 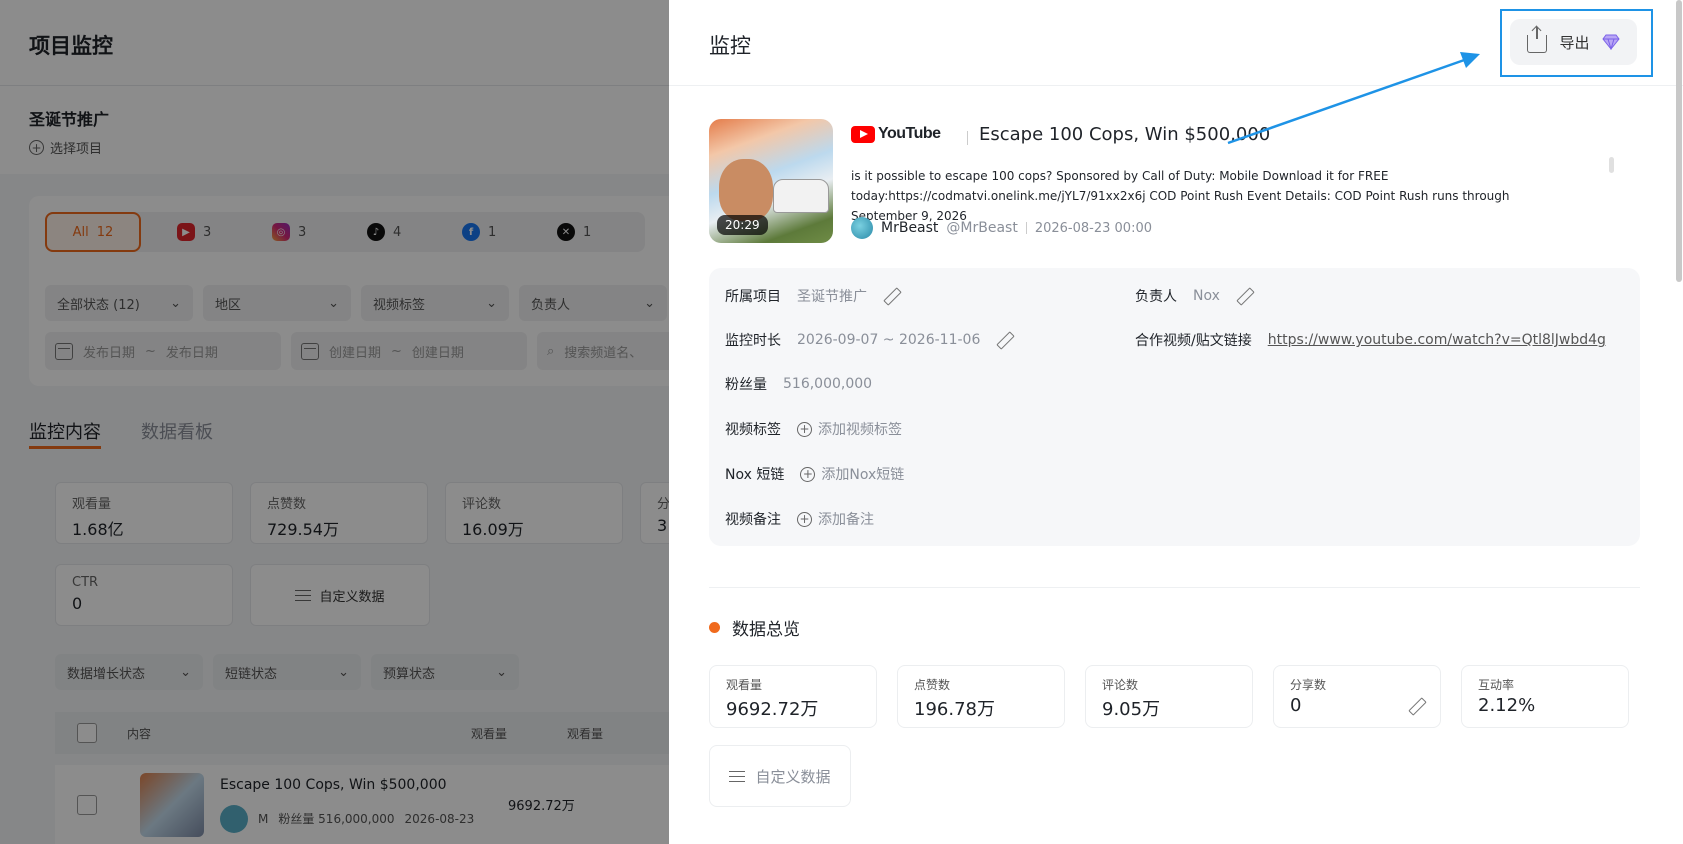 I want to click on field-label: 所属项目, so click(x=753, y=297).